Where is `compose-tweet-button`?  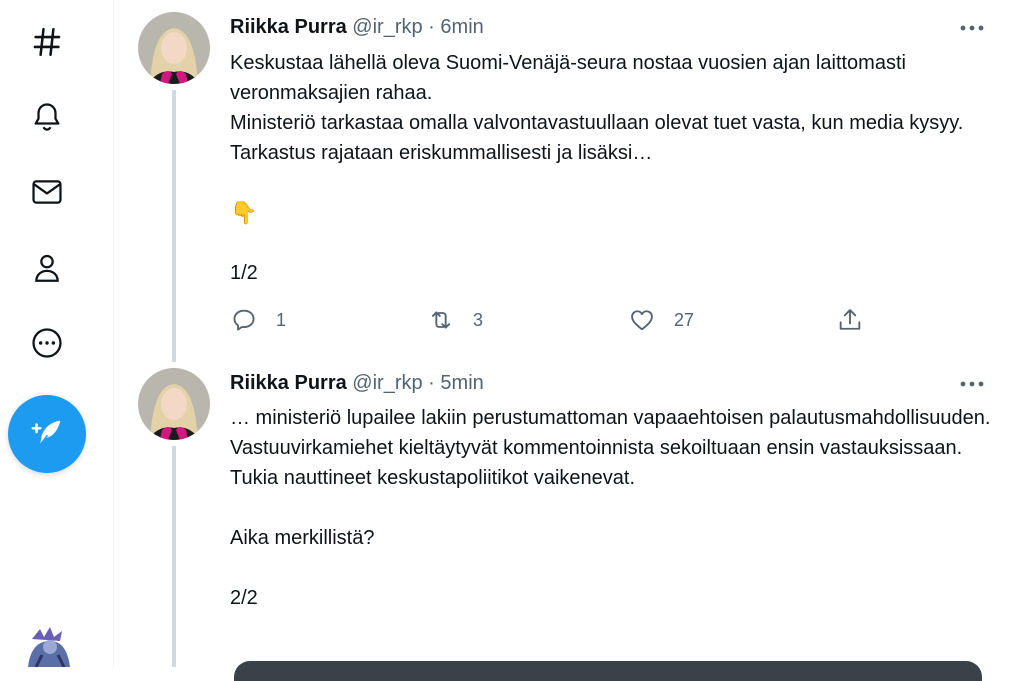 compose-tweet-button is located at coordinates (47, 434).